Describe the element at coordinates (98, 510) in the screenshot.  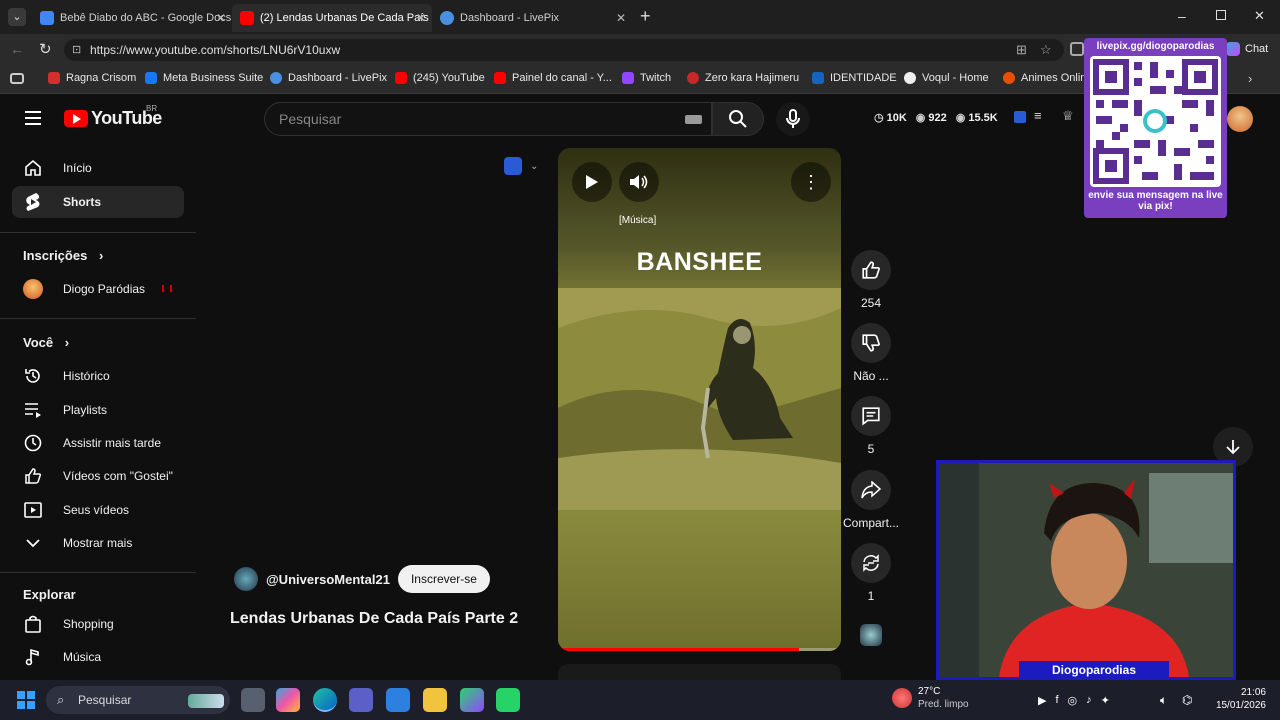
I see `sidebar-item-your-videos: Seus vídeos` at that location.